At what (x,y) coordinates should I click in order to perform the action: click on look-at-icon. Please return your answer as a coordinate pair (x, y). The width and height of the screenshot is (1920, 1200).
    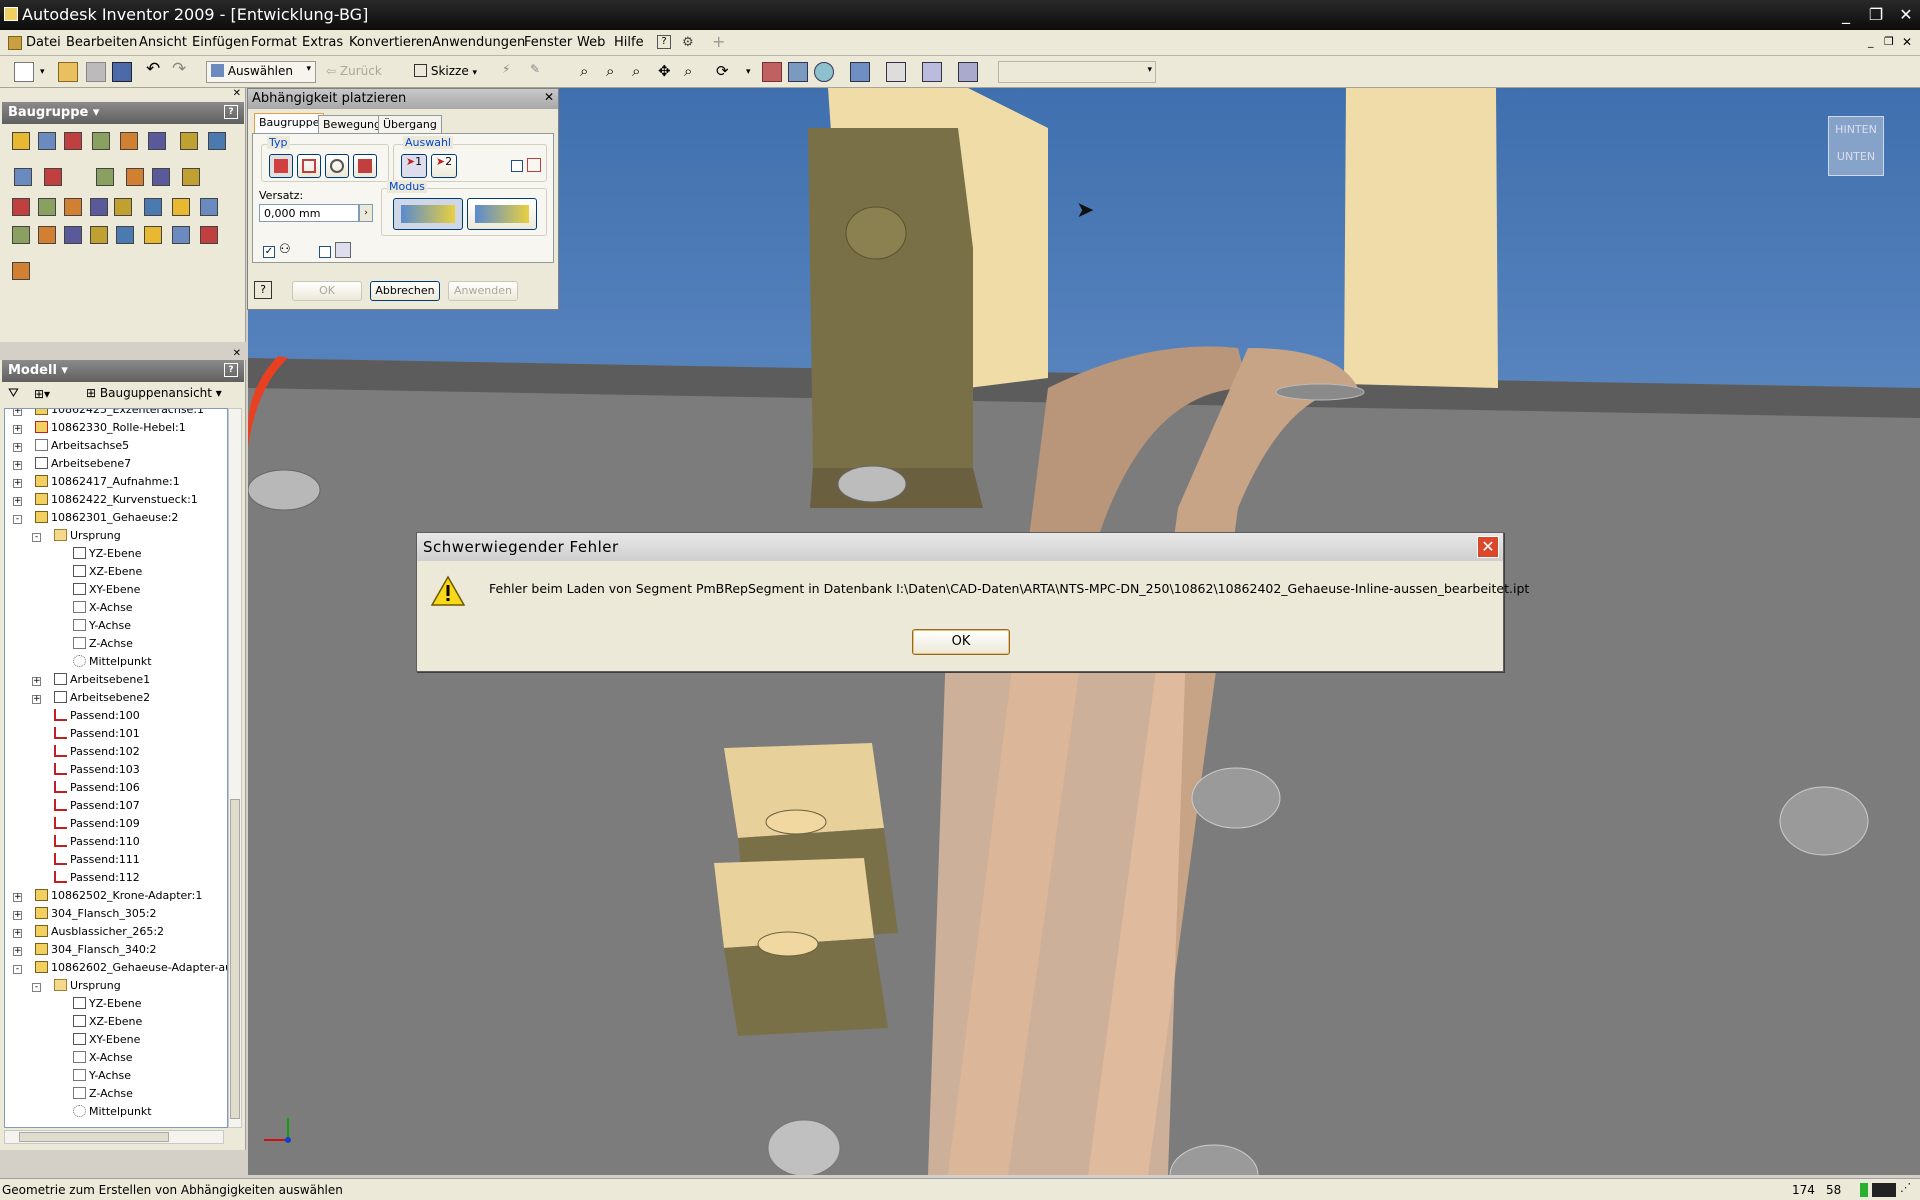
    Looking at the image, I should click on (772, 72).